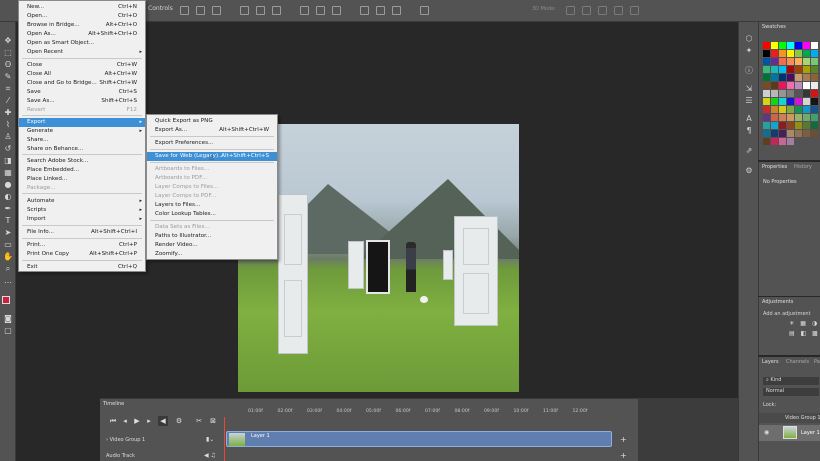  Describe the element at coordinates (82, 267) in the screenshot. I see `file-menu-item: Exit Ctrl+Q` at that location.